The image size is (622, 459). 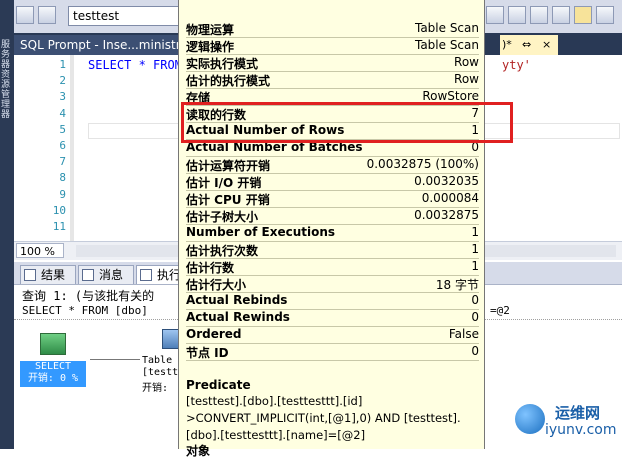 I want to click on tooltip-key: 节点 ID, so click(x=207, y=353).